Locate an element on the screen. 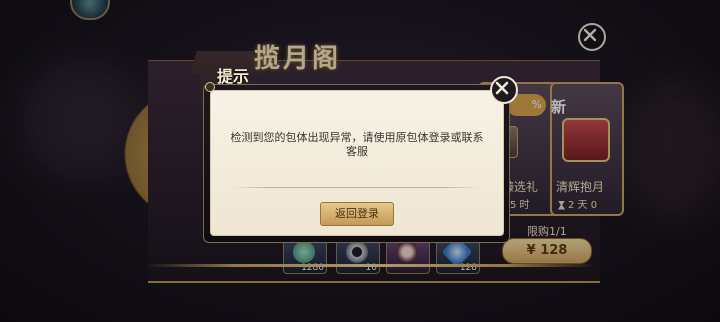  dialog-close-button is located at coordinates (504, 90).